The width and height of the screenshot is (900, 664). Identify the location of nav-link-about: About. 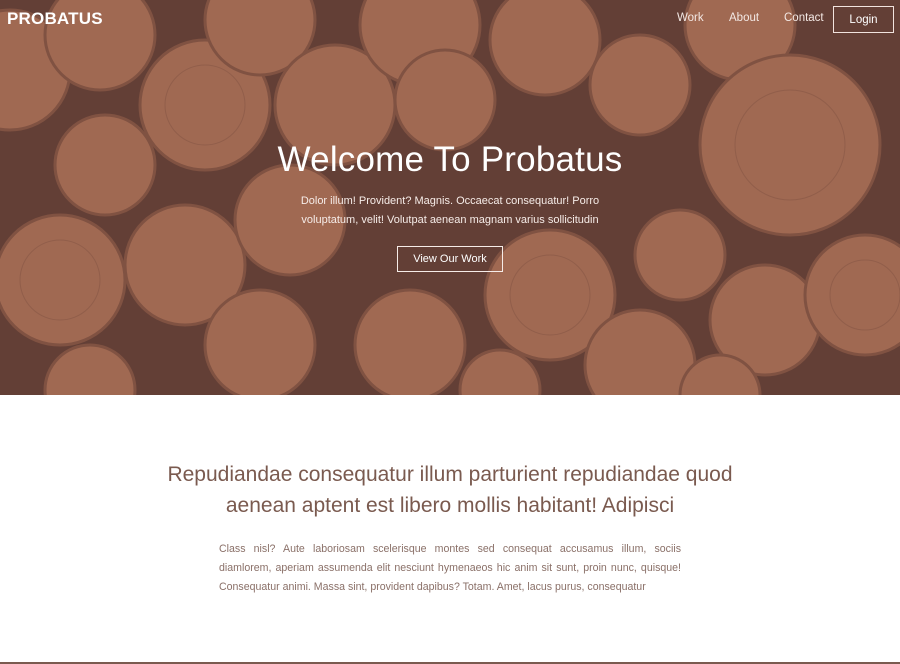
(744, 18).